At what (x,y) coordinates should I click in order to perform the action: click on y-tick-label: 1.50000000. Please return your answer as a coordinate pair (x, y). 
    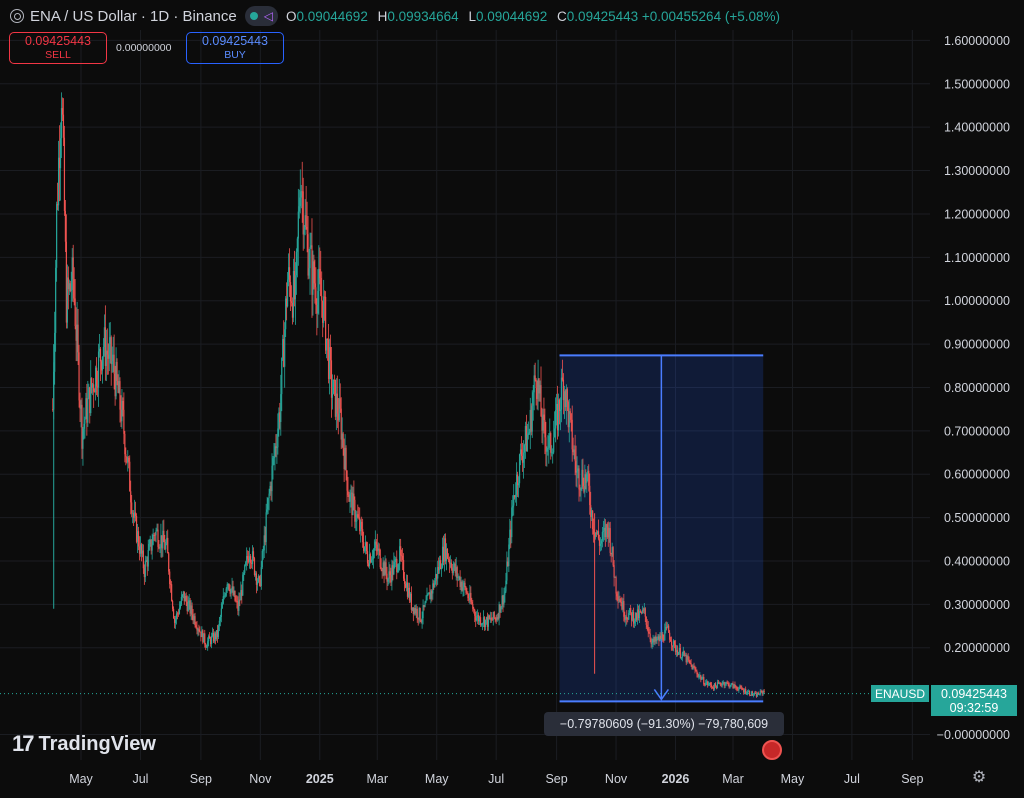
    Looking at the image, I should click on (977, 84).